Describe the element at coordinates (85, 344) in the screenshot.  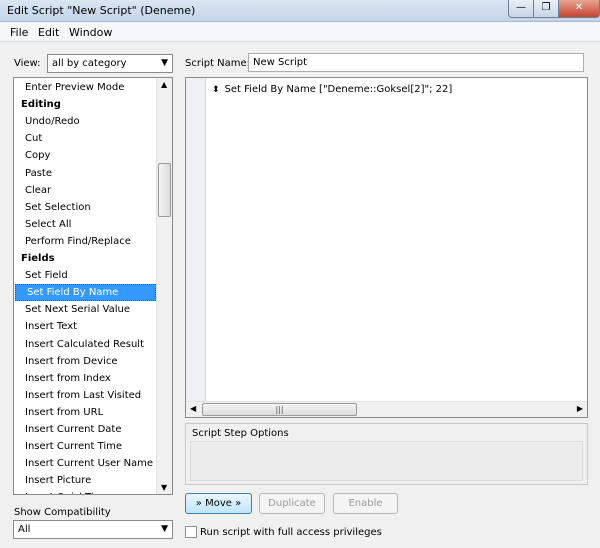
I see `step-item: Insert Calculated Result` at that location.